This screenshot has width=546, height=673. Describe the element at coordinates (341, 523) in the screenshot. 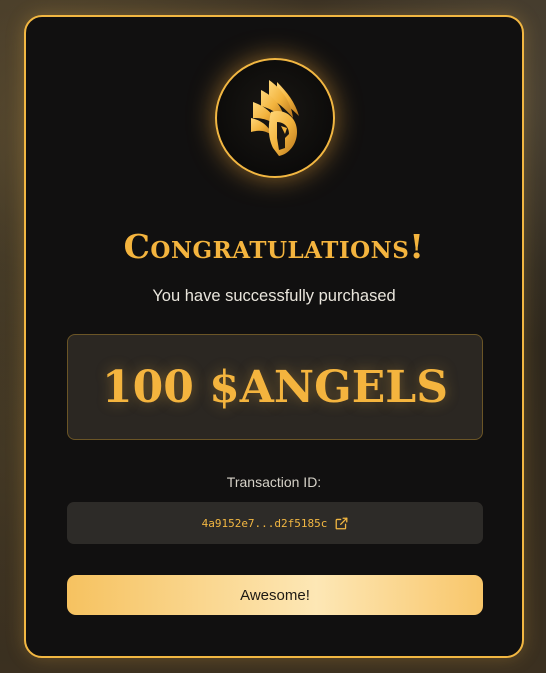

I see `external-link-icon` at that location.